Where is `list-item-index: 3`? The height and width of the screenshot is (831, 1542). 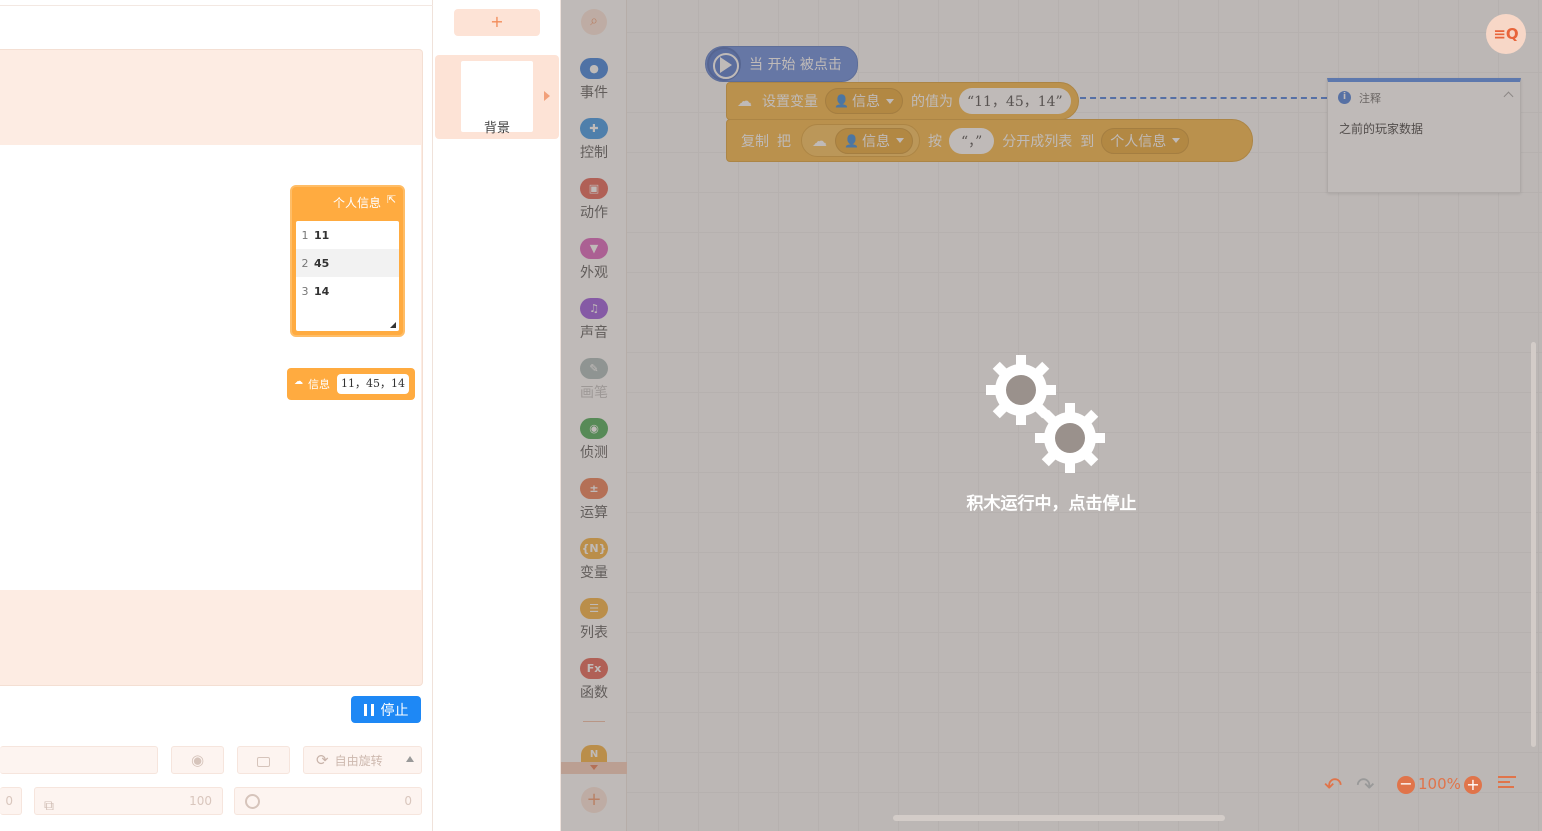 list-item-index: 3 is located at coordinates (305, 291).